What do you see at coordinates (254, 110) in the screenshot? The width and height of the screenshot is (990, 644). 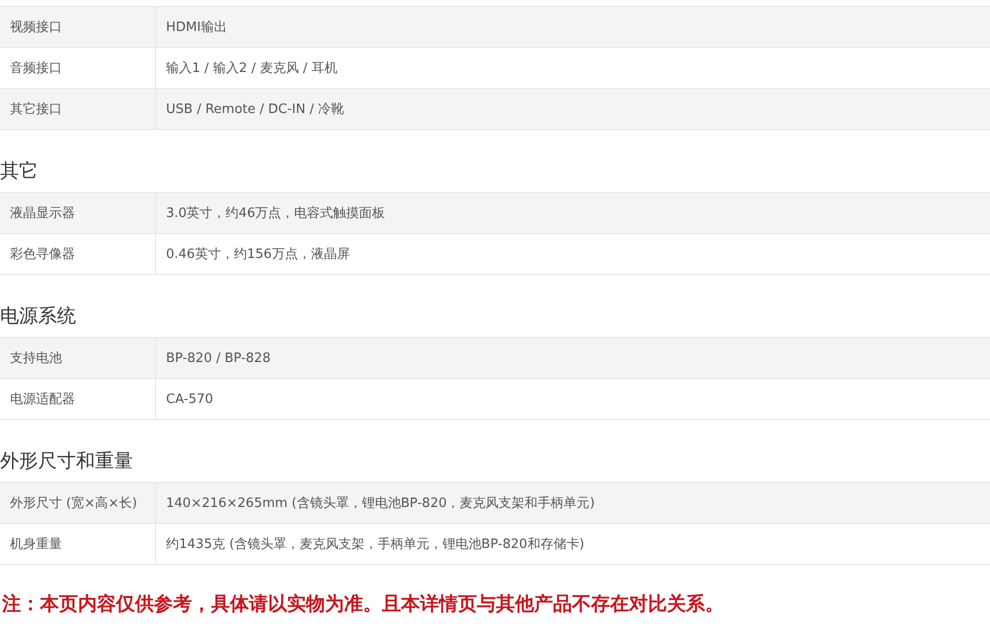 I see `spec-value: USB / Remote / DC-IN / 冷靴` at bounding box center [254, 110].